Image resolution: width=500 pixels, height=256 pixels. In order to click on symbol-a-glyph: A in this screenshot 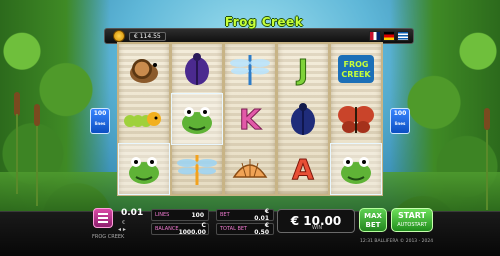, I will do `click(303, 169)`.